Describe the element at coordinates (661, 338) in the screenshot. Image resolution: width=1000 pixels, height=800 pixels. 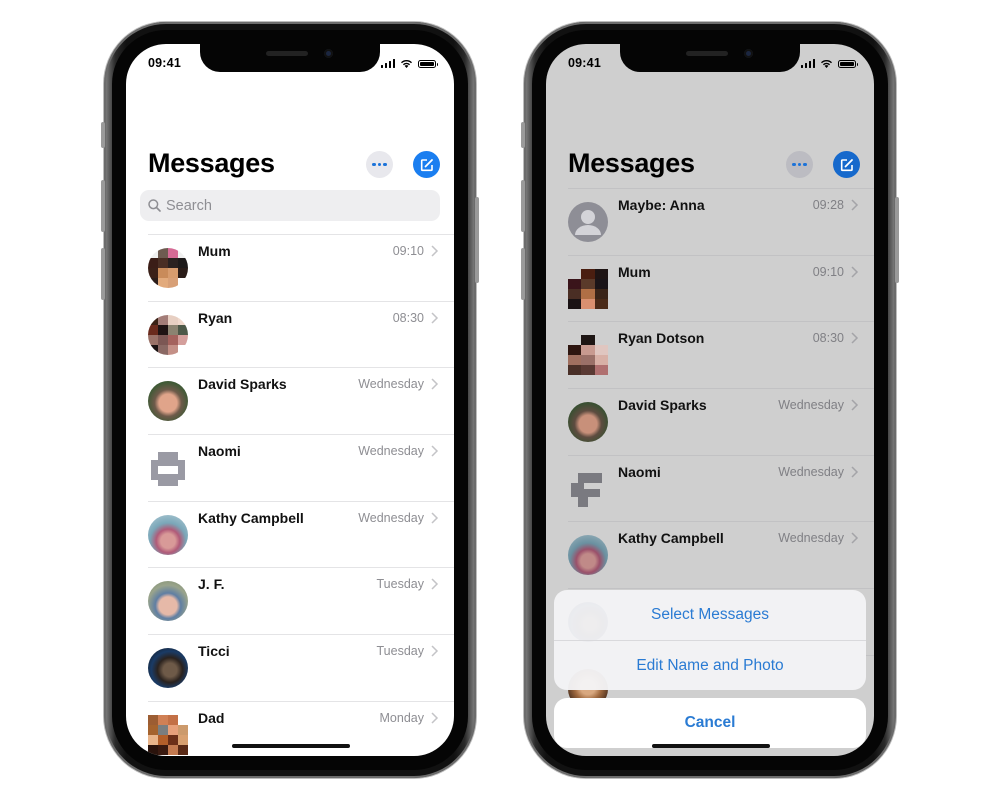
I see `contact-name: Ryan Dotson` at that location.